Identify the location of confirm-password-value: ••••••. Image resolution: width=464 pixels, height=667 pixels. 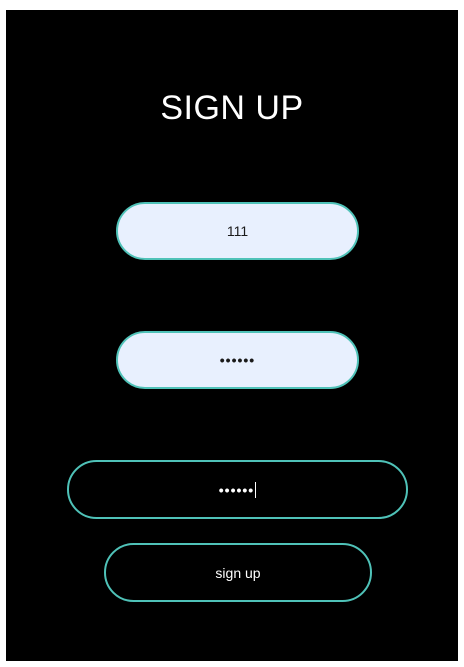
(236, 489).